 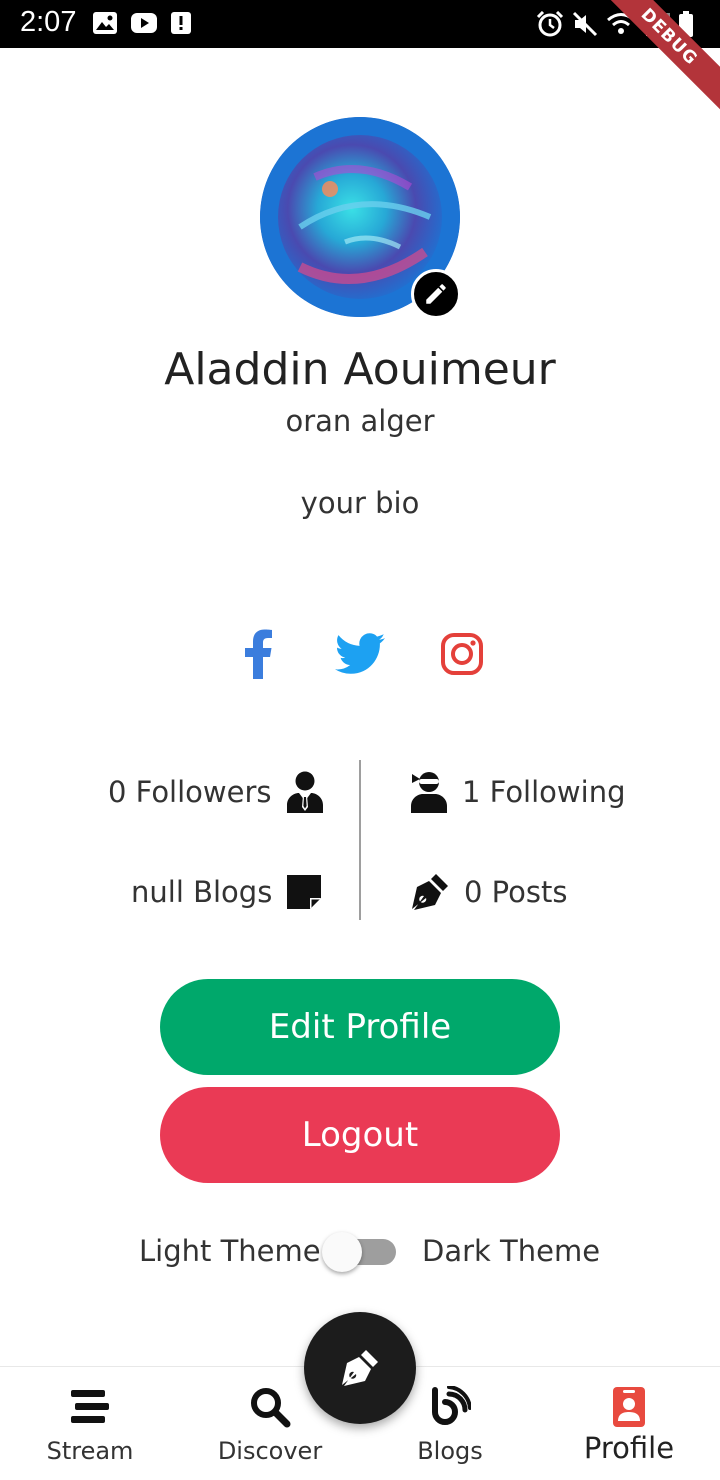 What do you see at coordinates (550, 24) in the screenshot?
I see `alarm-icon` at bounding box center [550, 24].